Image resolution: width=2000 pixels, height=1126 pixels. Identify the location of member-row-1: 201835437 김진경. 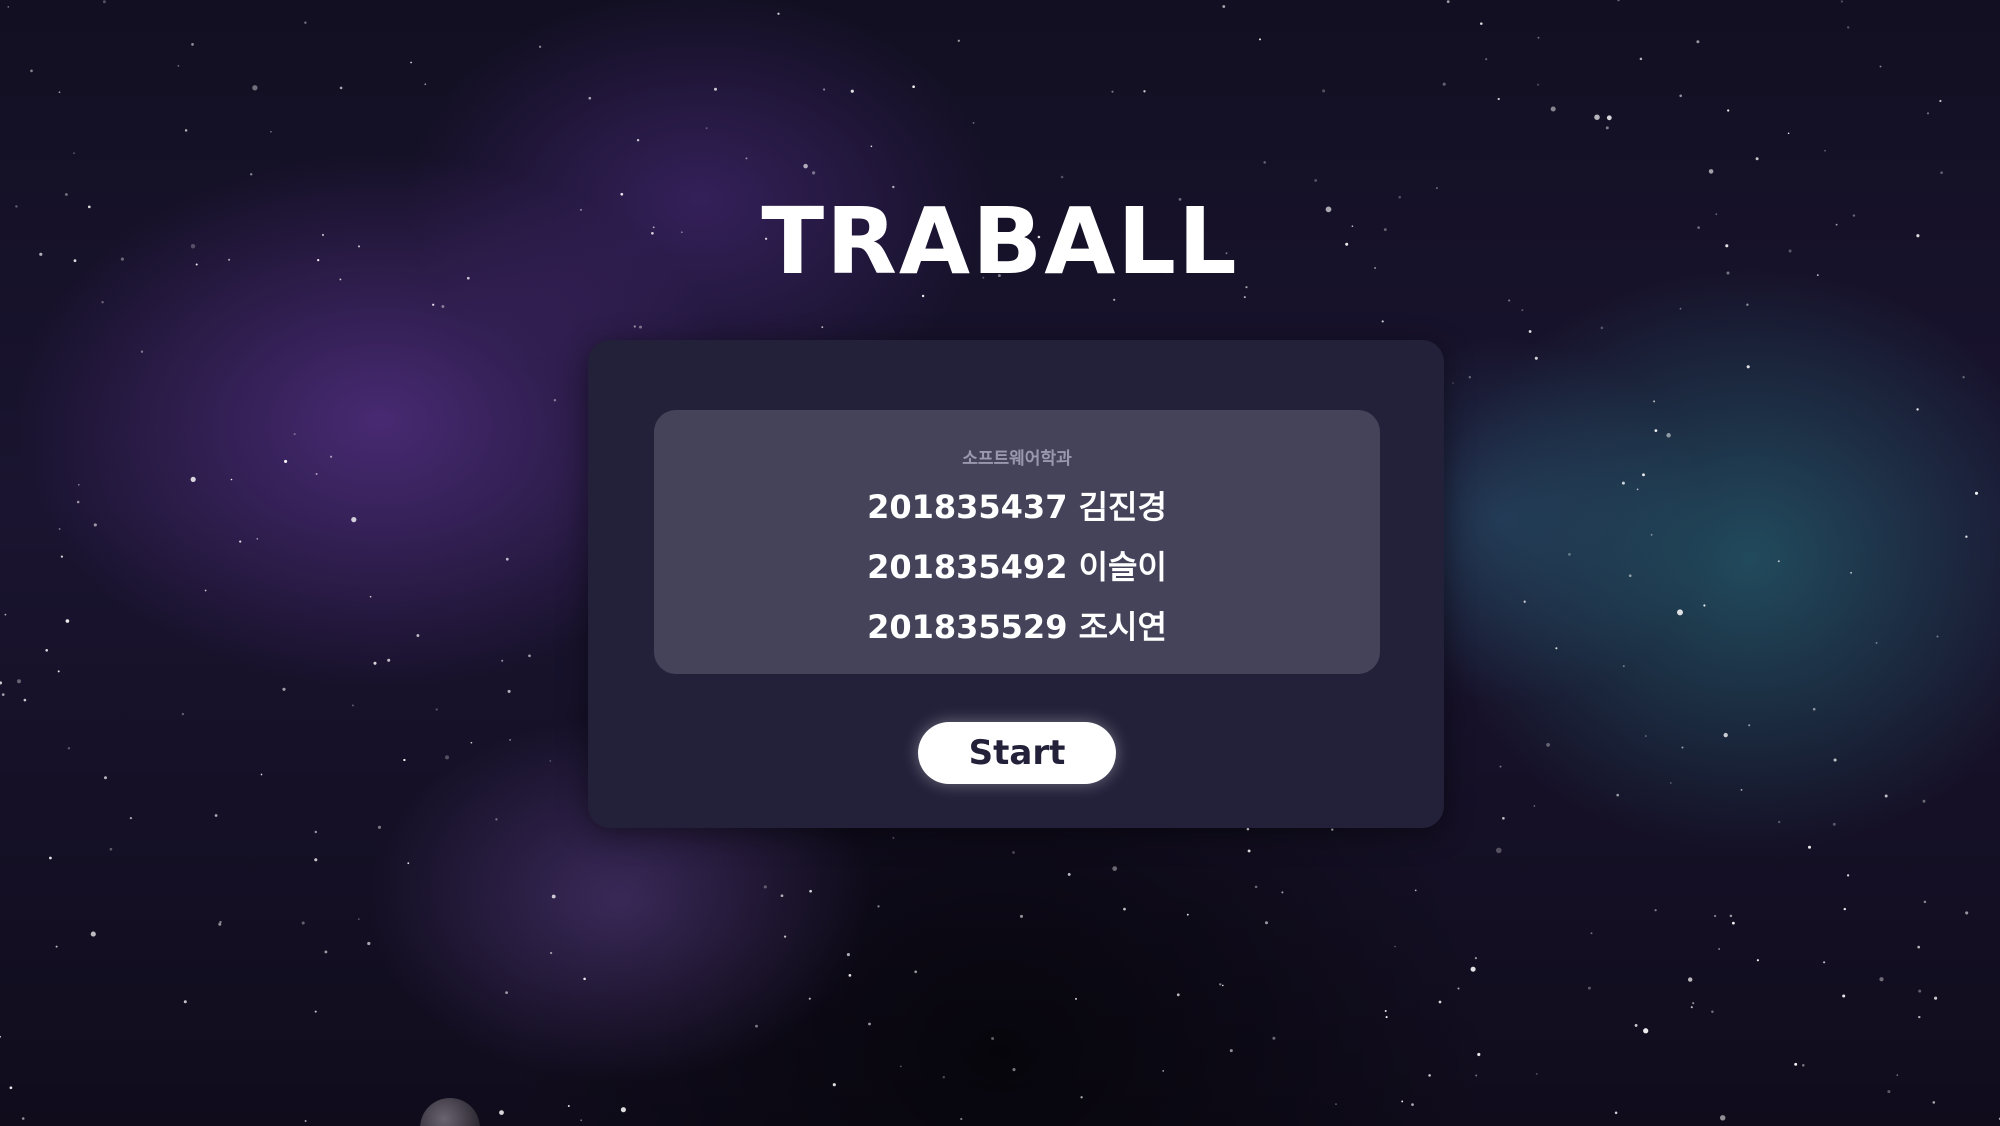
(1017, 505).